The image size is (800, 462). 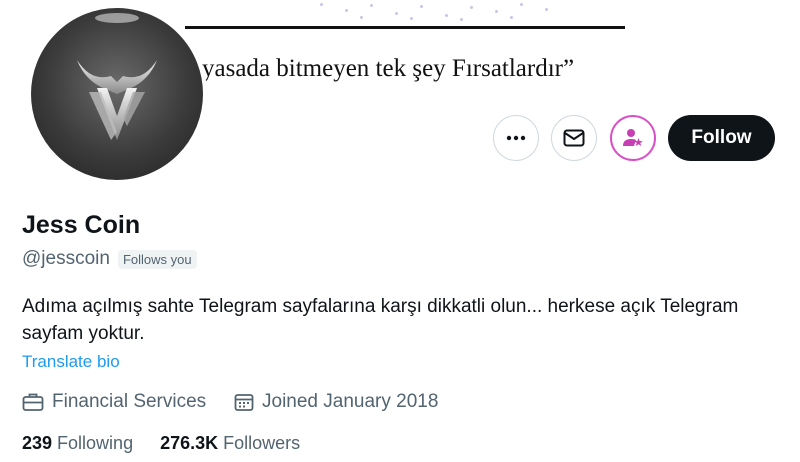 I want to click on avatar, so click(x=117, y=94).